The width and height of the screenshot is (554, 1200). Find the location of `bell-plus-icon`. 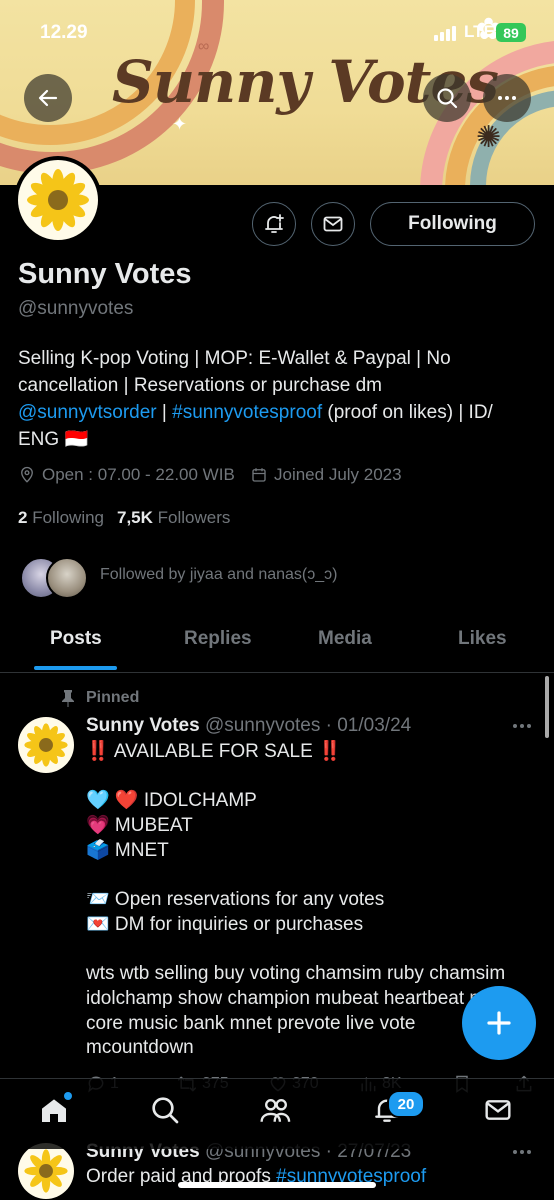

bell-plus-icon is located at coordinates (274, 223).